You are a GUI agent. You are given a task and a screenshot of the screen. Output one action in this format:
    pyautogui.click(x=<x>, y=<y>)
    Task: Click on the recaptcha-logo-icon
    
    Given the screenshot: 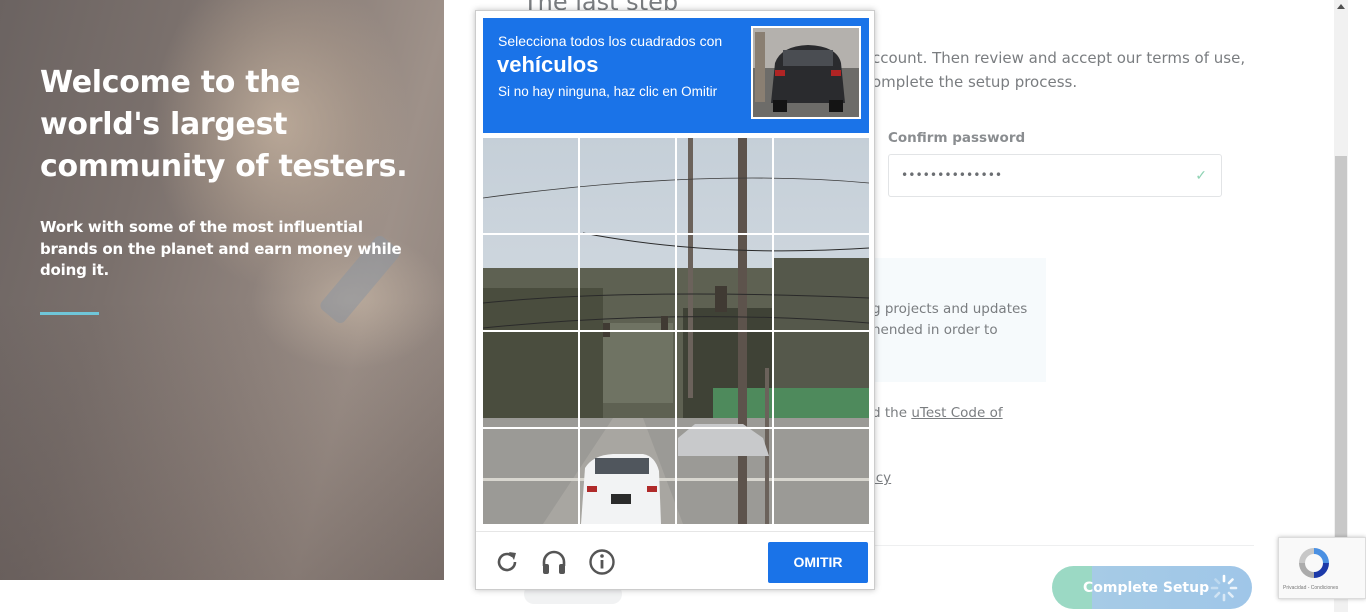 What is the action you would take?
    pyautogui.click(x=1314, y=563)
    